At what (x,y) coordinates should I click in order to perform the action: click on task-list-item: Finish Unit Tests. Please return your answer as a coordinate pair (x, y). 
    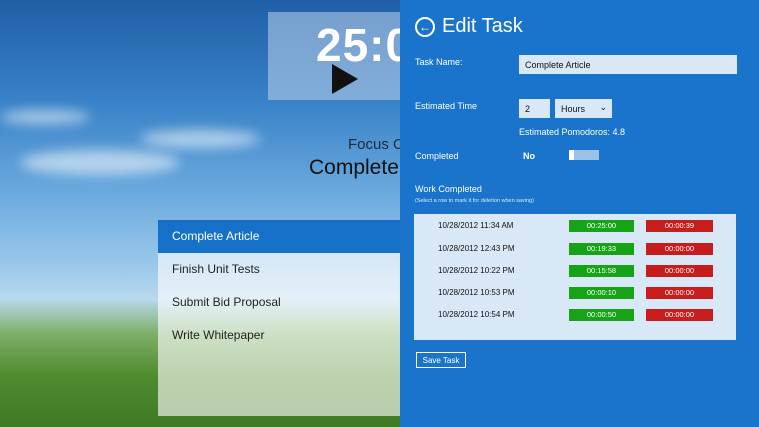
    Looking at the image, I should click on (279, 269).